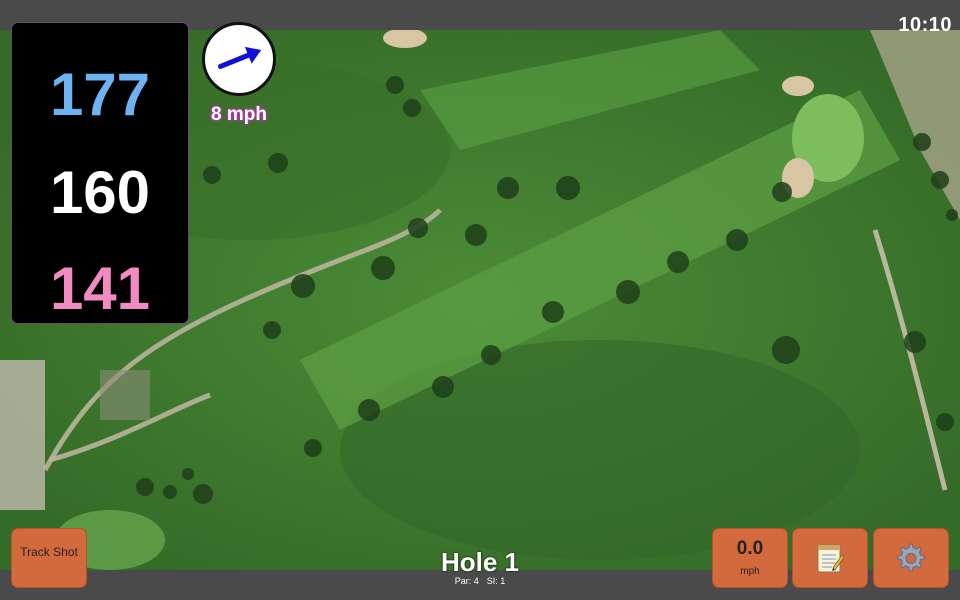 Image resolution: width=960 pixels, height=600 pixels. I want to click on notepad-icon, so click(831, 558).